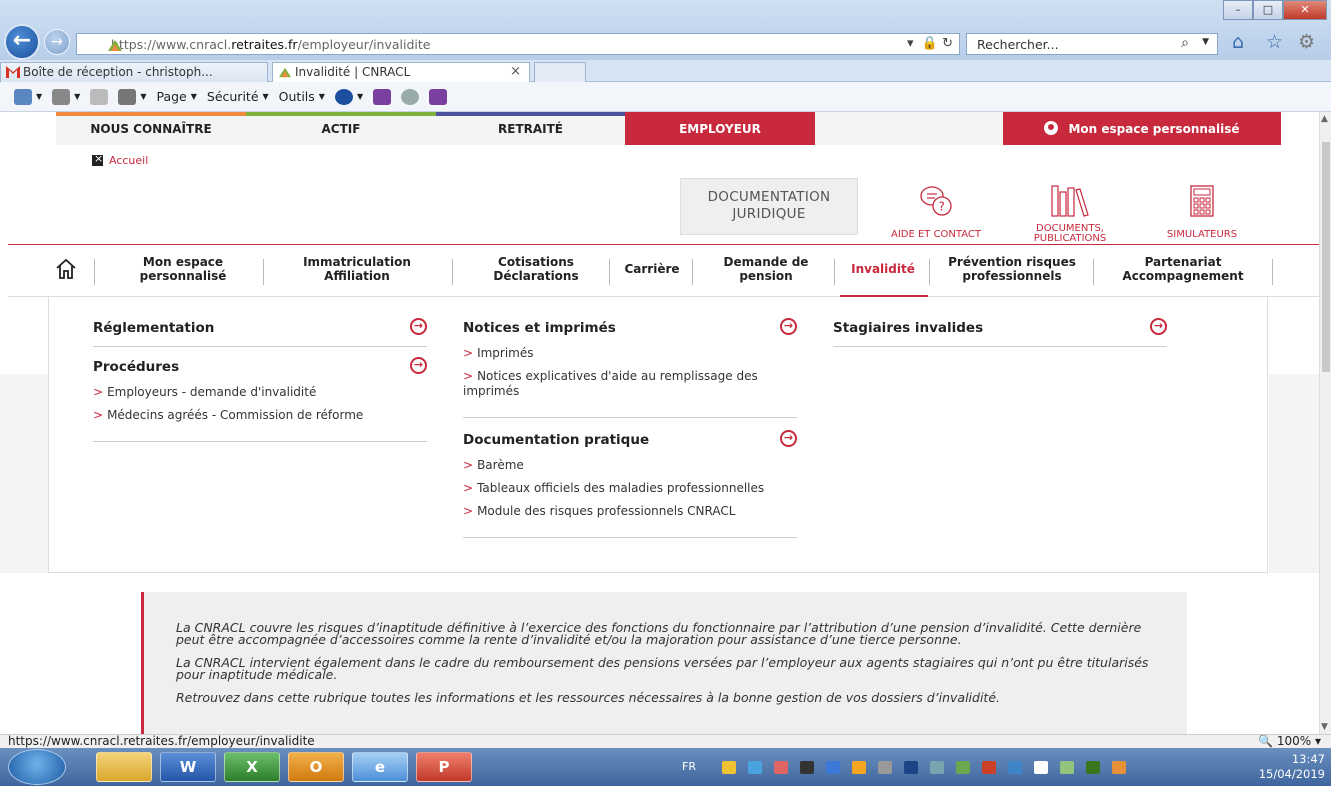 Image resolution: width=1331 pixels, height=786 pixels. What do you see at coordinates (37, 767) in the screenshot?
I see `start-button` at bounding box center [37, 767].